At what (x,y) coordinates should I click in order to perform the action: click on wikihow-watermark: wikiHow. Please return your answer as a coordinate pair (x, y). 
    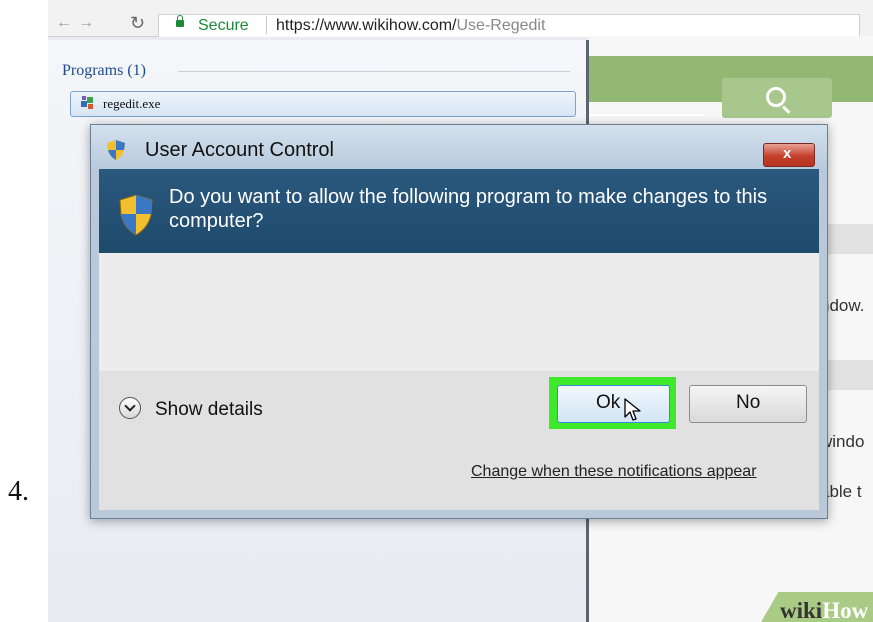
    Looking at the image, I should click on (824, 610).